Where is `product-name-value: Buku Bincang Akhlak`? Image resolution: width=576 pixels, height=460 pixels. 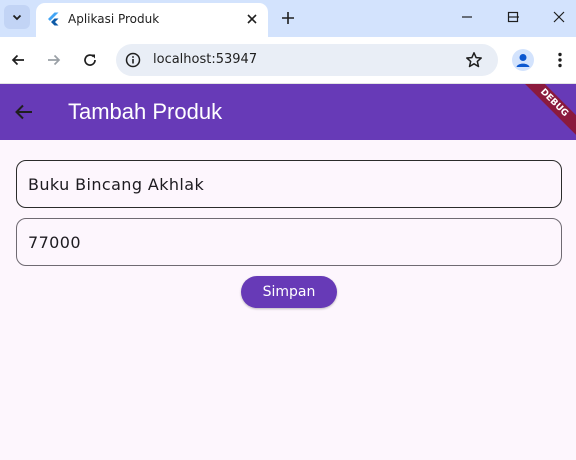 product-name-value: Buku Bincang Akhlak is located at coordinates (116, 184).